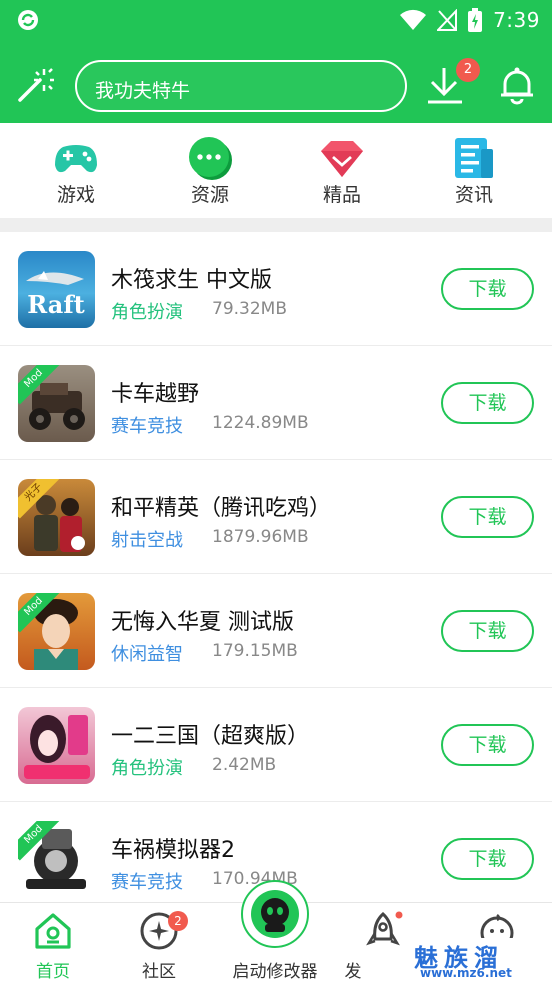 The image size is (552, 983). I want to click on app-title: 无悔入华夏 测试版, so click(202, 622).